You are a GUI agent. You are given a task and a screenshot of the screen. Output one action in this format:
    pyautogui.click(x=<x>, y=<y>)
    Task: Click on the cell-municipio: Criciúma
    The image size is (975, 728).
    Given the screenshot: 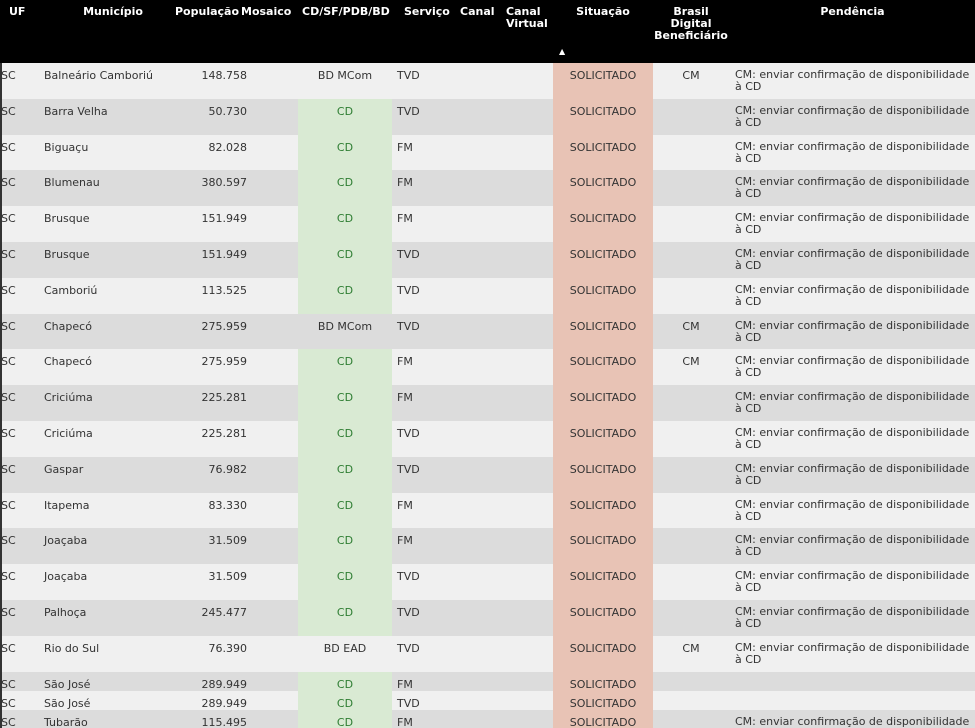 What is the action you would take?
    pyautogui.click(x=68, y=398)
    